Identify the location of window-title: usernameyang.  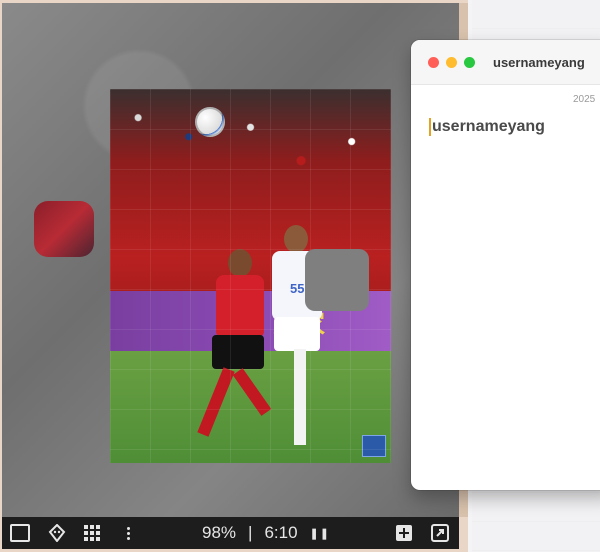
(539, 62).